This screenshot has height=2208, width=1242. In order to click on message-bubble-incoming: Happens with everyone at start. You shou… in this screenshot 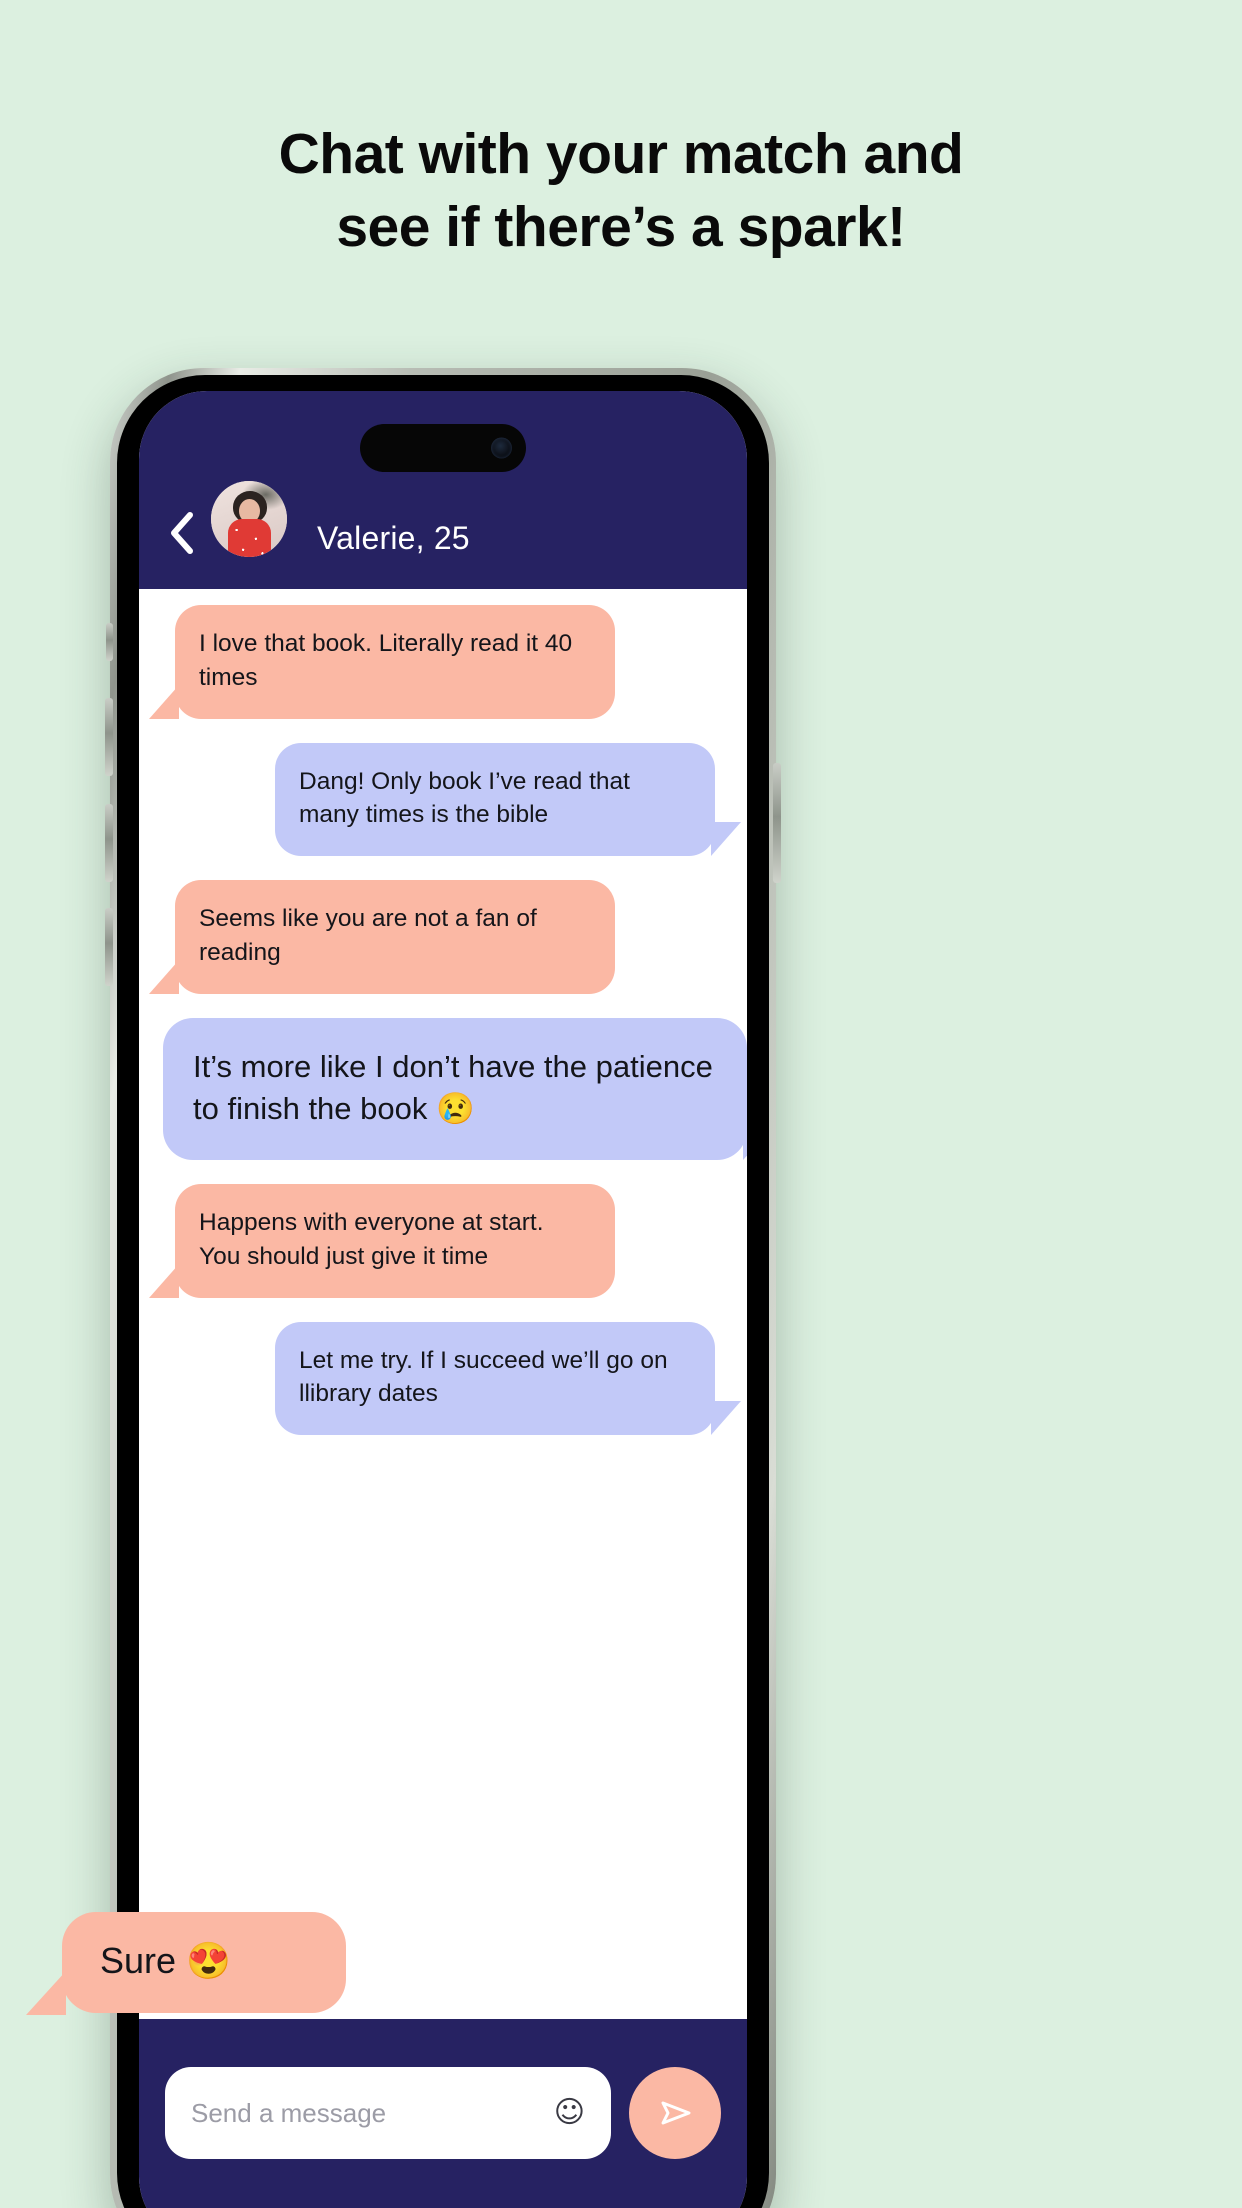, I will do `click(382, 1241)`.